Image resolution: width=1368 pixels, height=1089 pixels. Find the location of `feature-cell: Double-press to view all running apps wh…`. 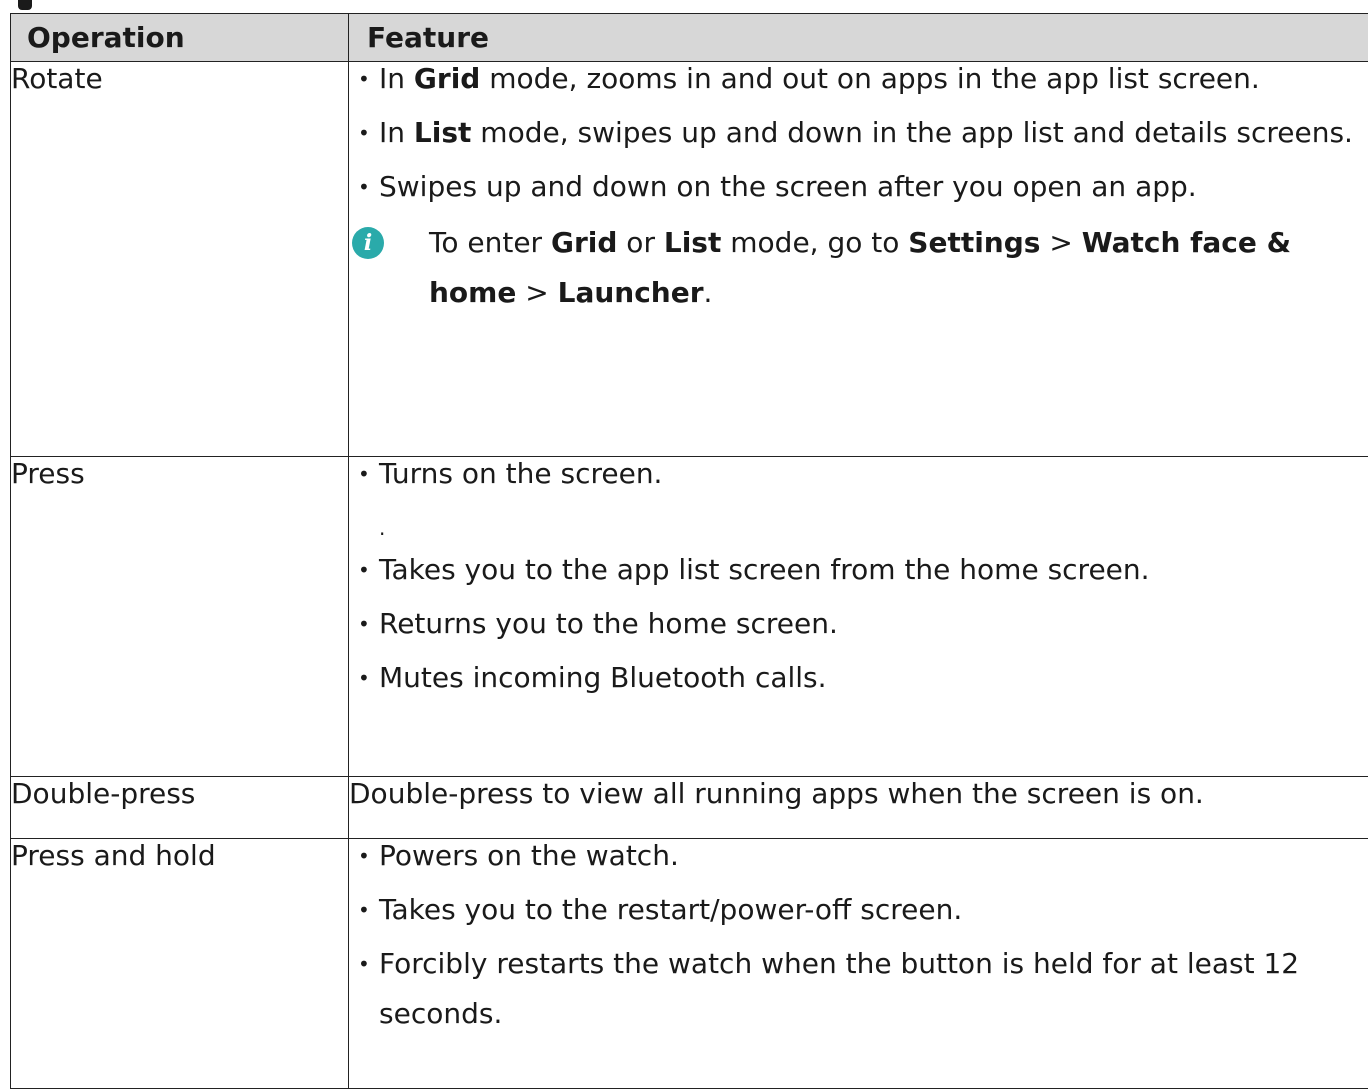

feature-cell: Double-press to view all running apps wh… is located at coordinates (858, 808).